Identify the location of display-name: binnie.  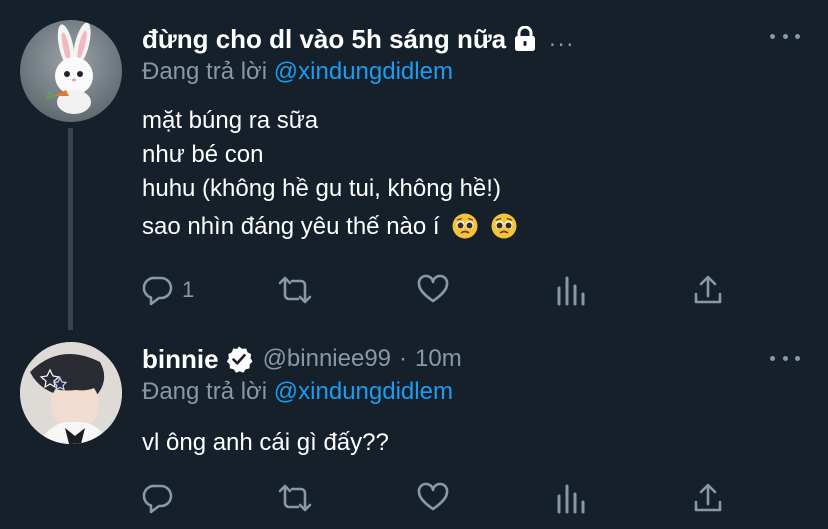
(180, 359).